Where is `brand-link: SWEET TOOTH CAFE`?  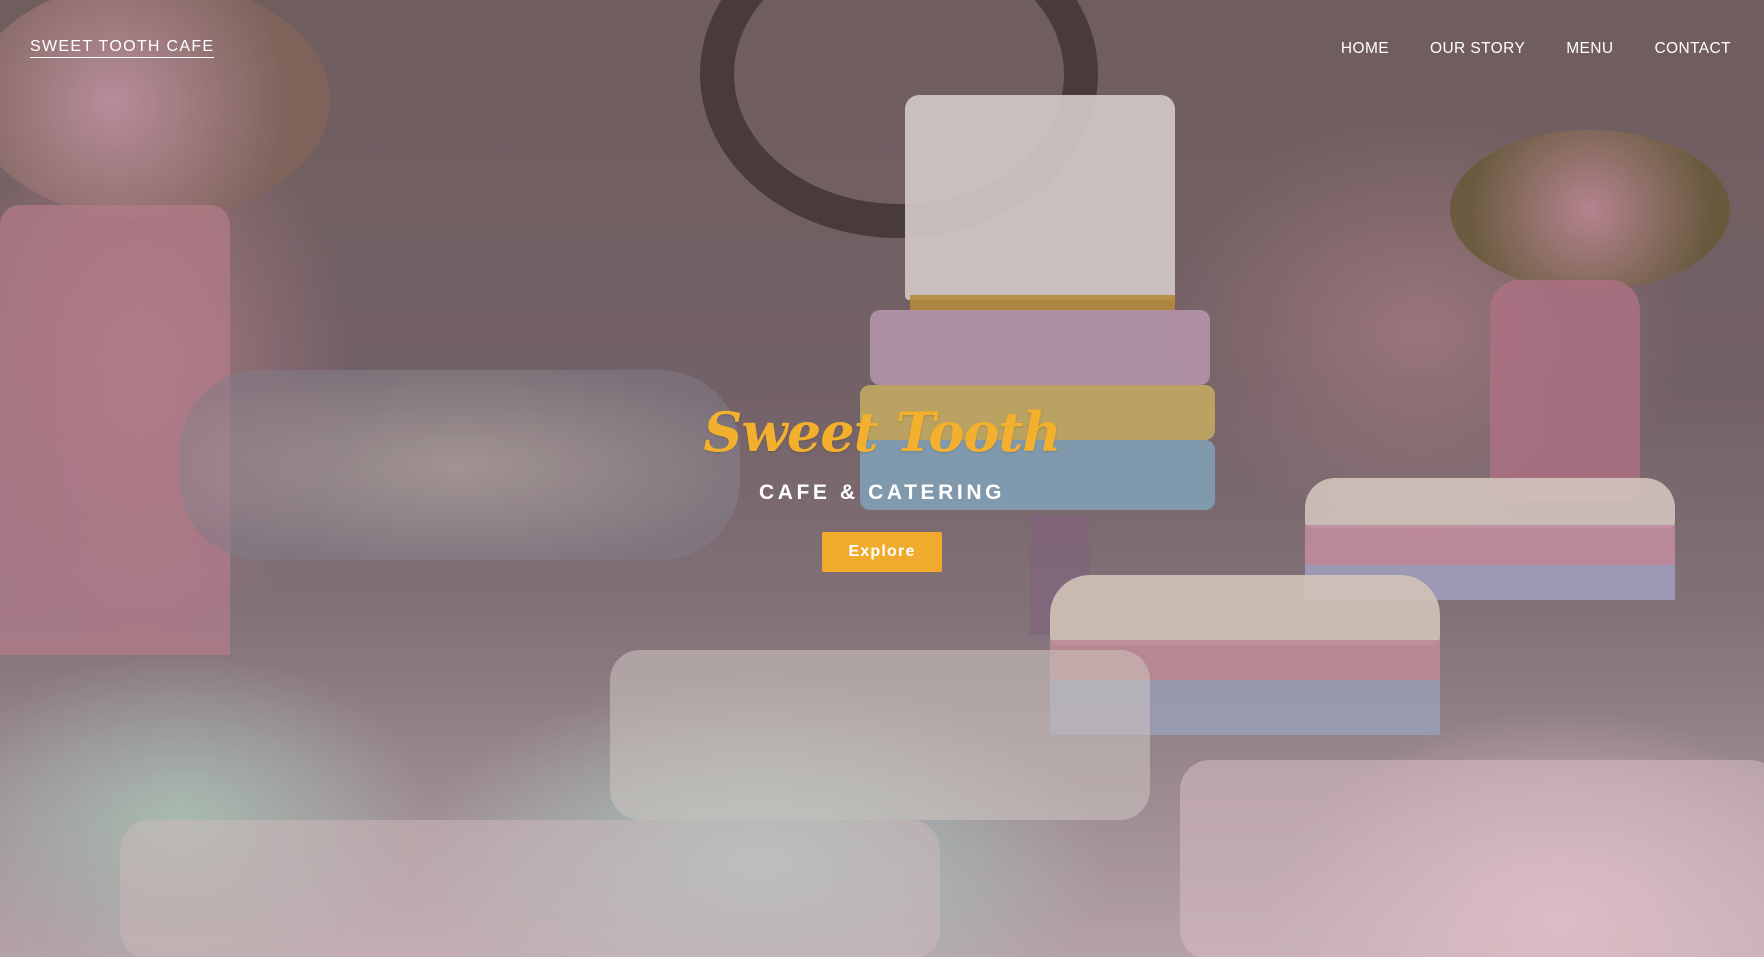 brand-link: SWEET TOOTH CAFE is located at coordinates (122, 48).